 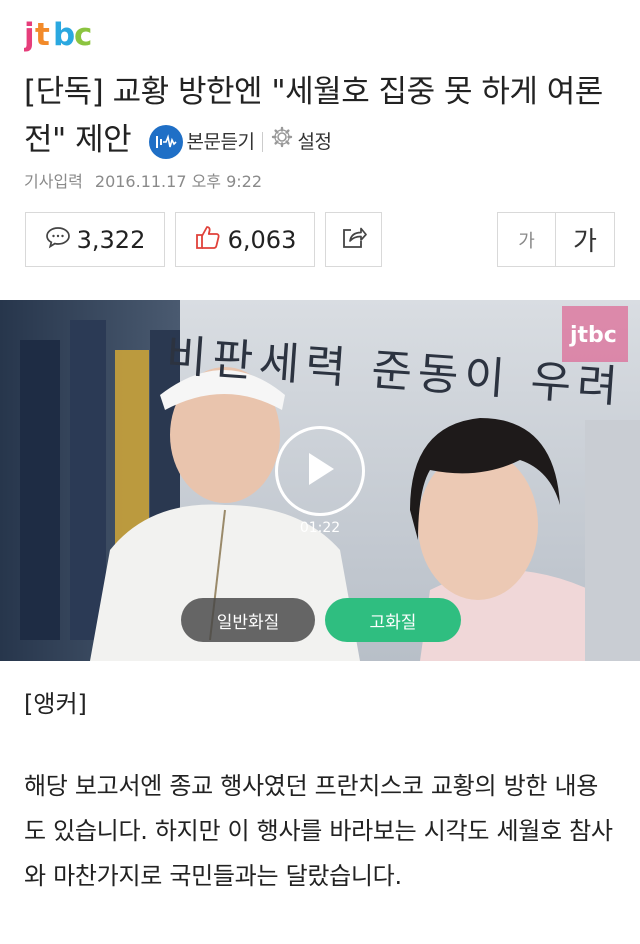 What do you see at coordinates (42, 35) in the screenshot?
I see `svg-text: t` at bounding box center [42, 35].